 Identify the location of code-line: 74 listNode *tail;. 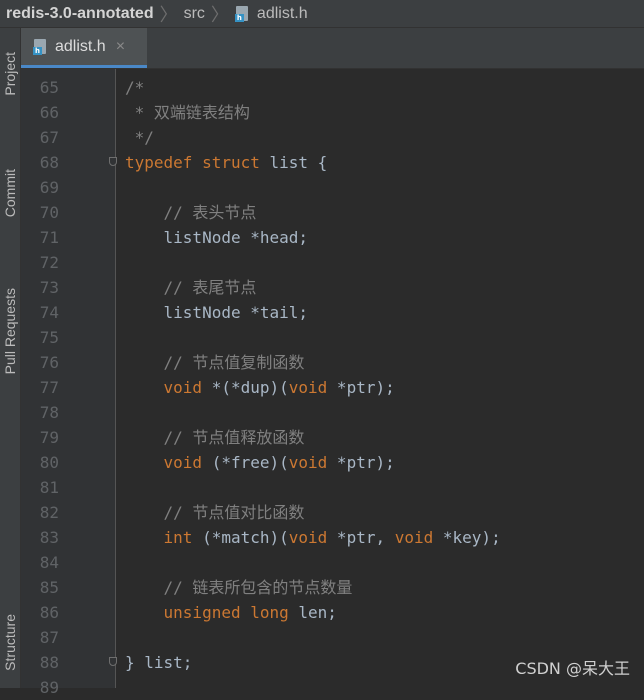
(332, 312).